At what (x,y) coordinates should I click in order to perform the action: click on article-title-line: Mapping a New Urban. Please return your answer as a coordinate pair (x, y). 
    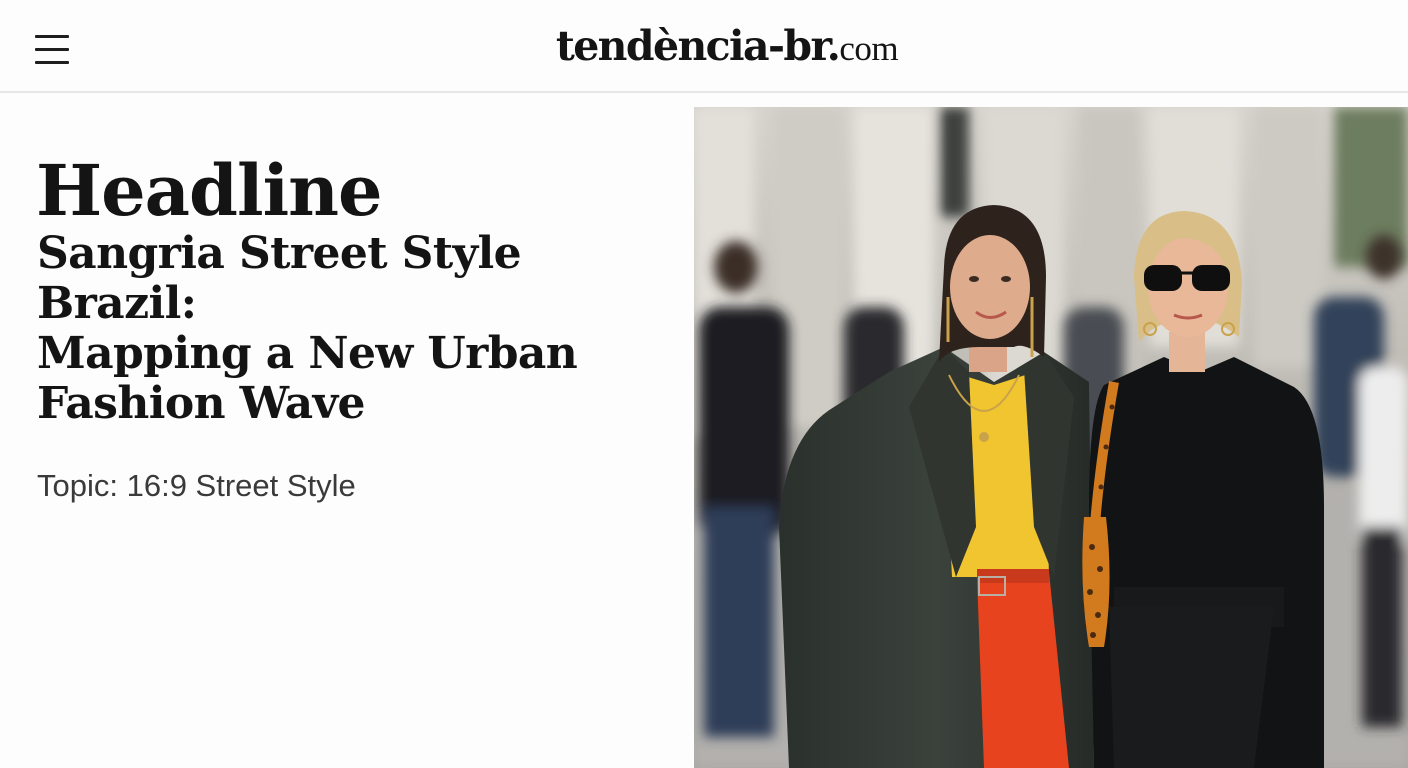
    Looking at the image, I should click on (307, 353).